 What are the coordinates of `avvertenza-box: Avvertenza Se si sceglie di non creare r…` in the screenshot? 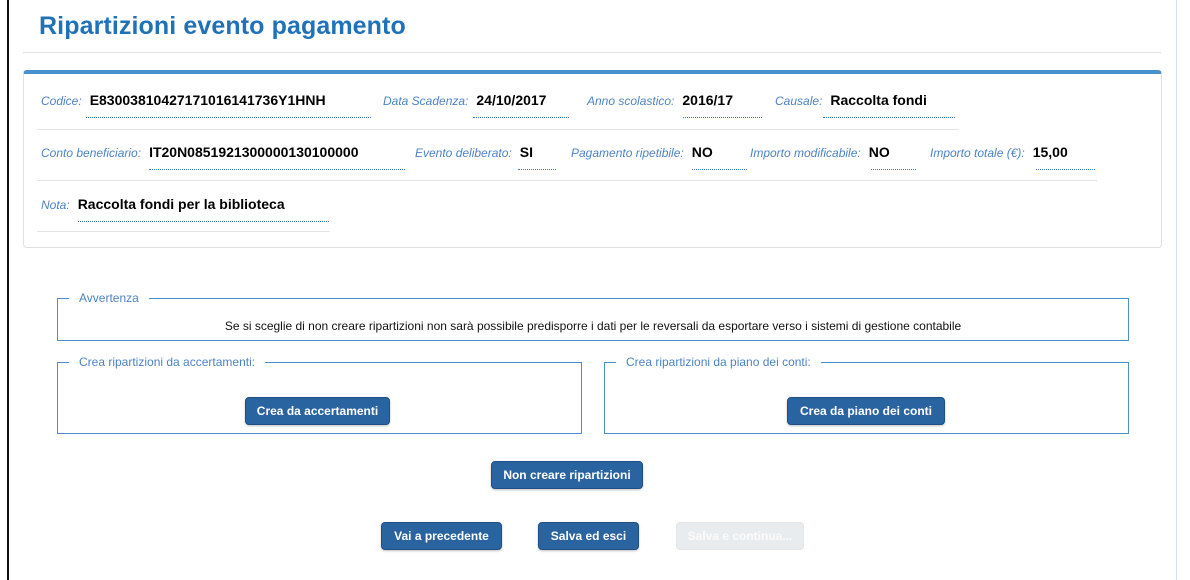 It's located at (593, 316).